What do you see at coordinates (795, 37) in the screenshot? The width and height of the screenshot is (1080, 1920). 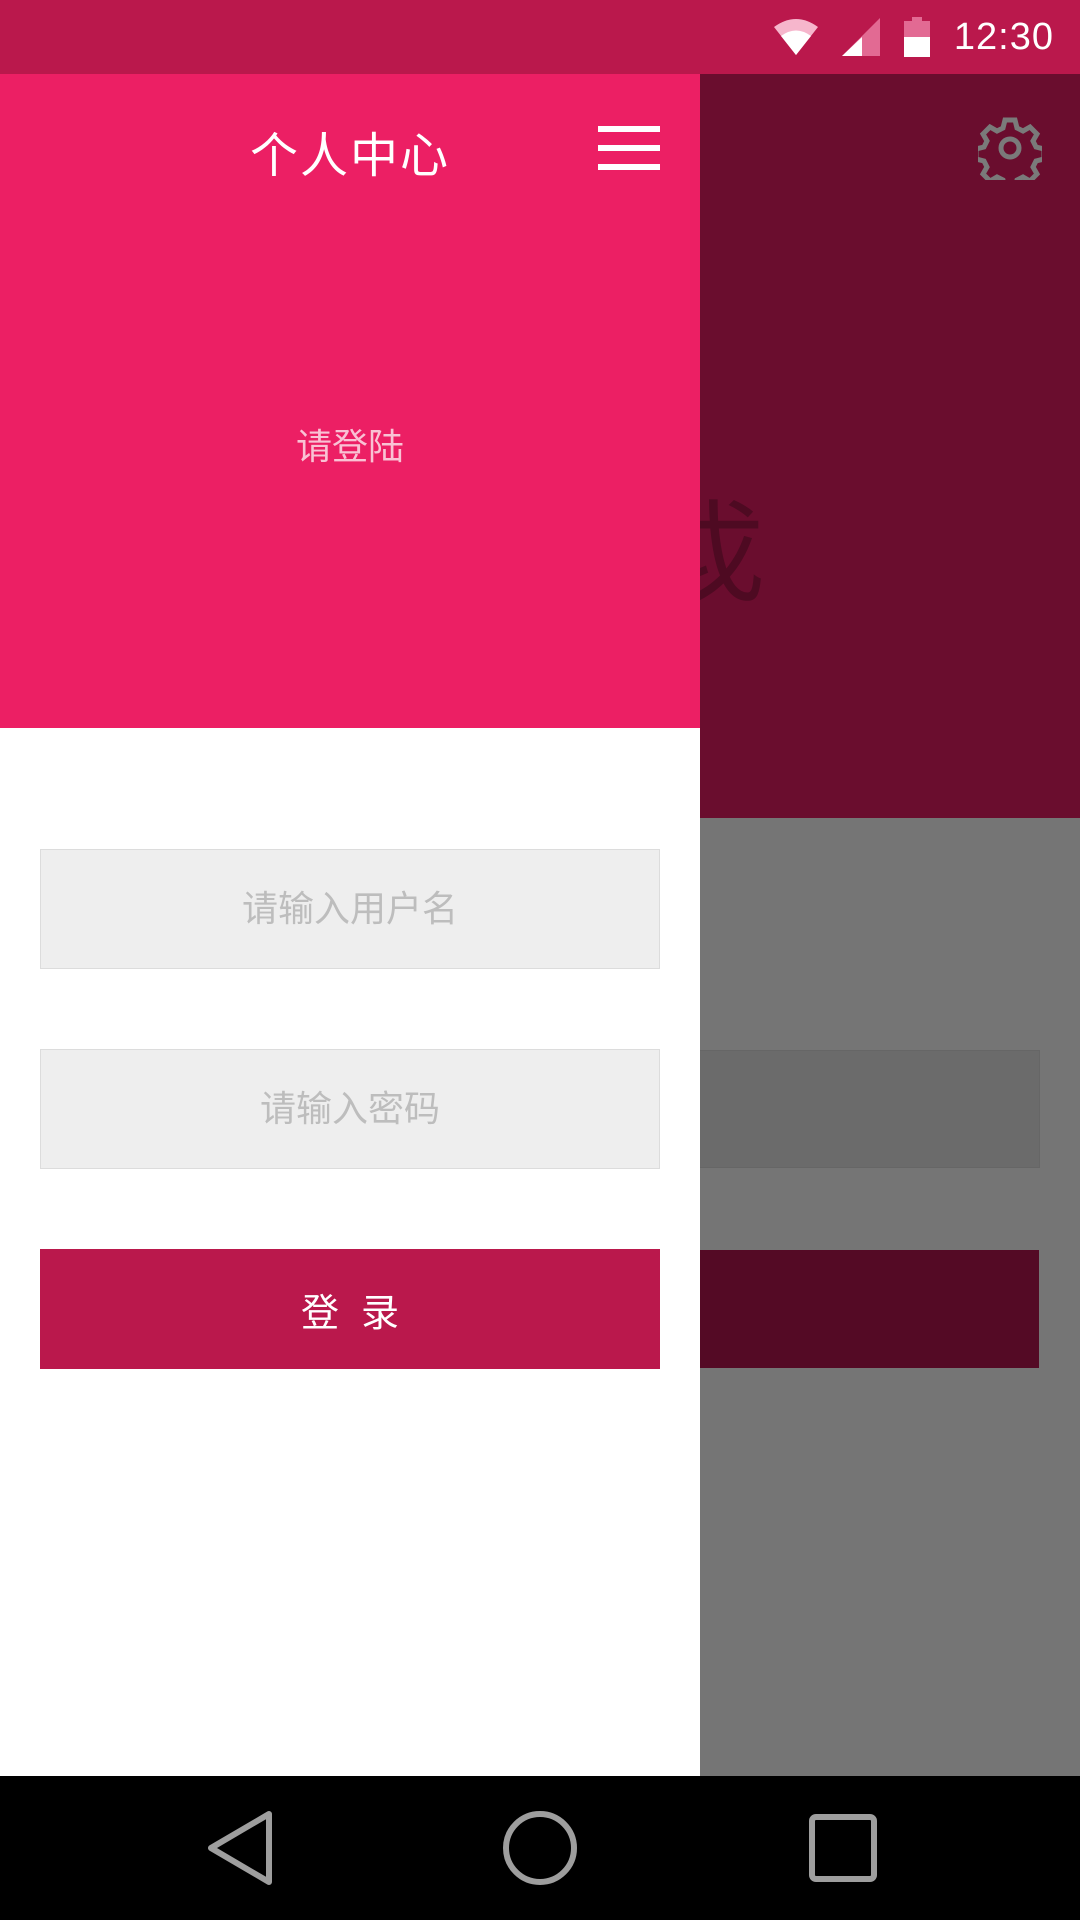 I see `wifi-icon` at bounding box center [795, 37].